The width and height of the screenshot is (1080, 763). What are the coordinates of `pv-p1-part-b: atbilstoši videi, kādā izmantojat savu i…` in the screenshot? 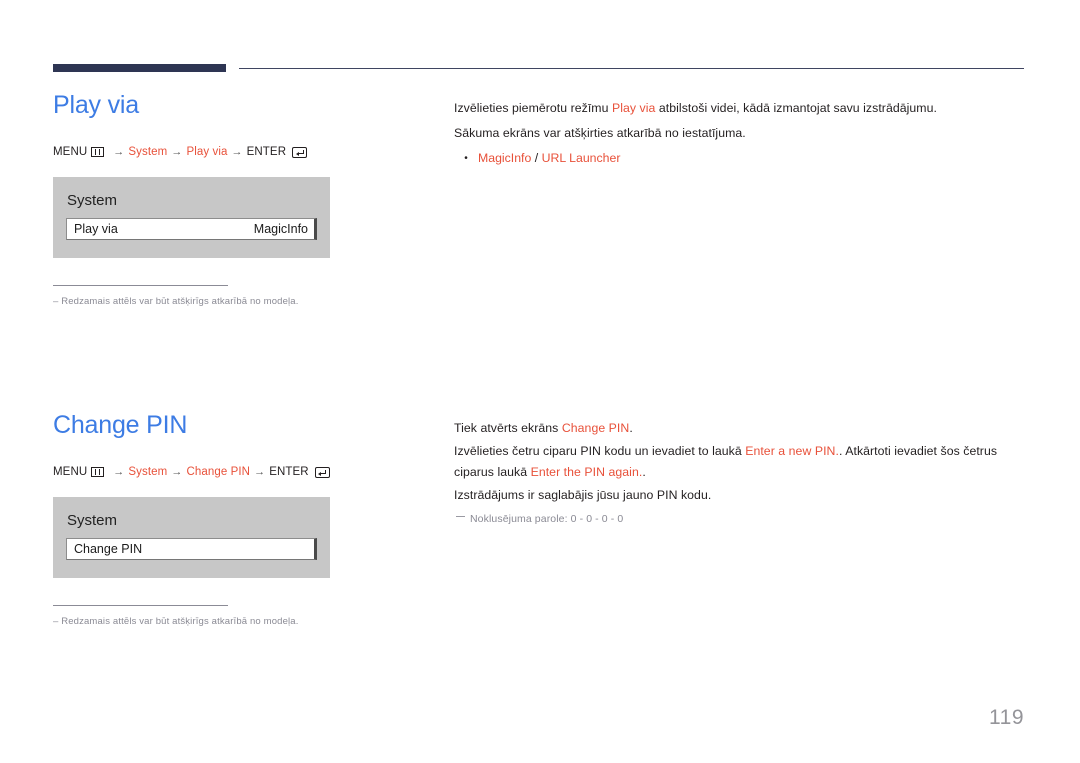 It's located at (796, 108).